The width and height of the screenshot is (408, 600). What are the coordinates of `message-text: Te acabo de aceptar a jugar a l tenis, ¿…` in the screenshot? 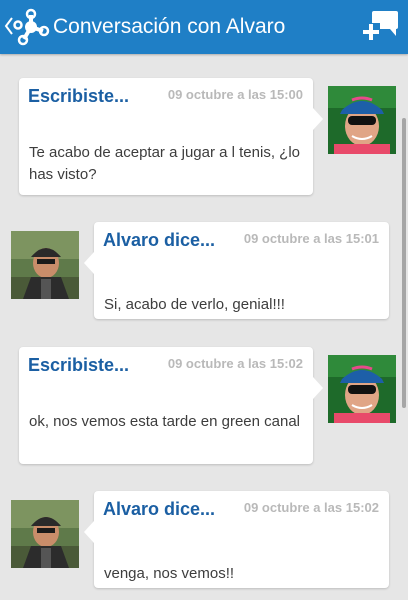 It's located at (164, 163).